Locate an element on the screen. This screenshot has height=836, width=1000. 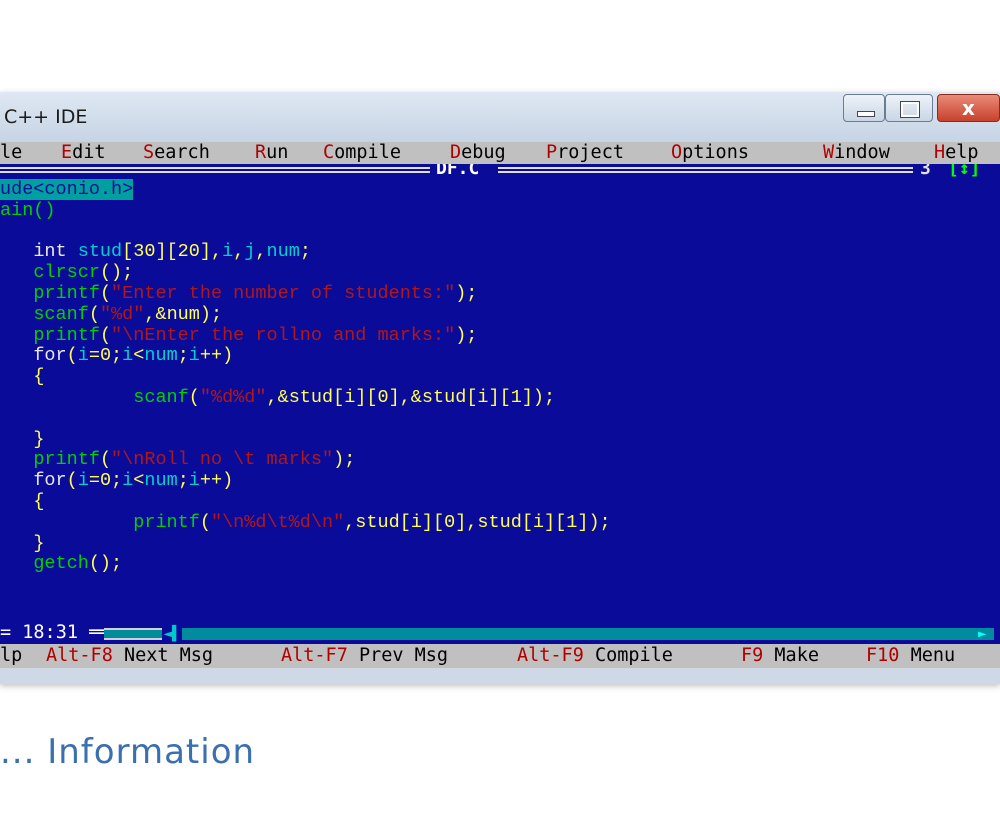
menu-search: Search is located at coordinates (176, 153).